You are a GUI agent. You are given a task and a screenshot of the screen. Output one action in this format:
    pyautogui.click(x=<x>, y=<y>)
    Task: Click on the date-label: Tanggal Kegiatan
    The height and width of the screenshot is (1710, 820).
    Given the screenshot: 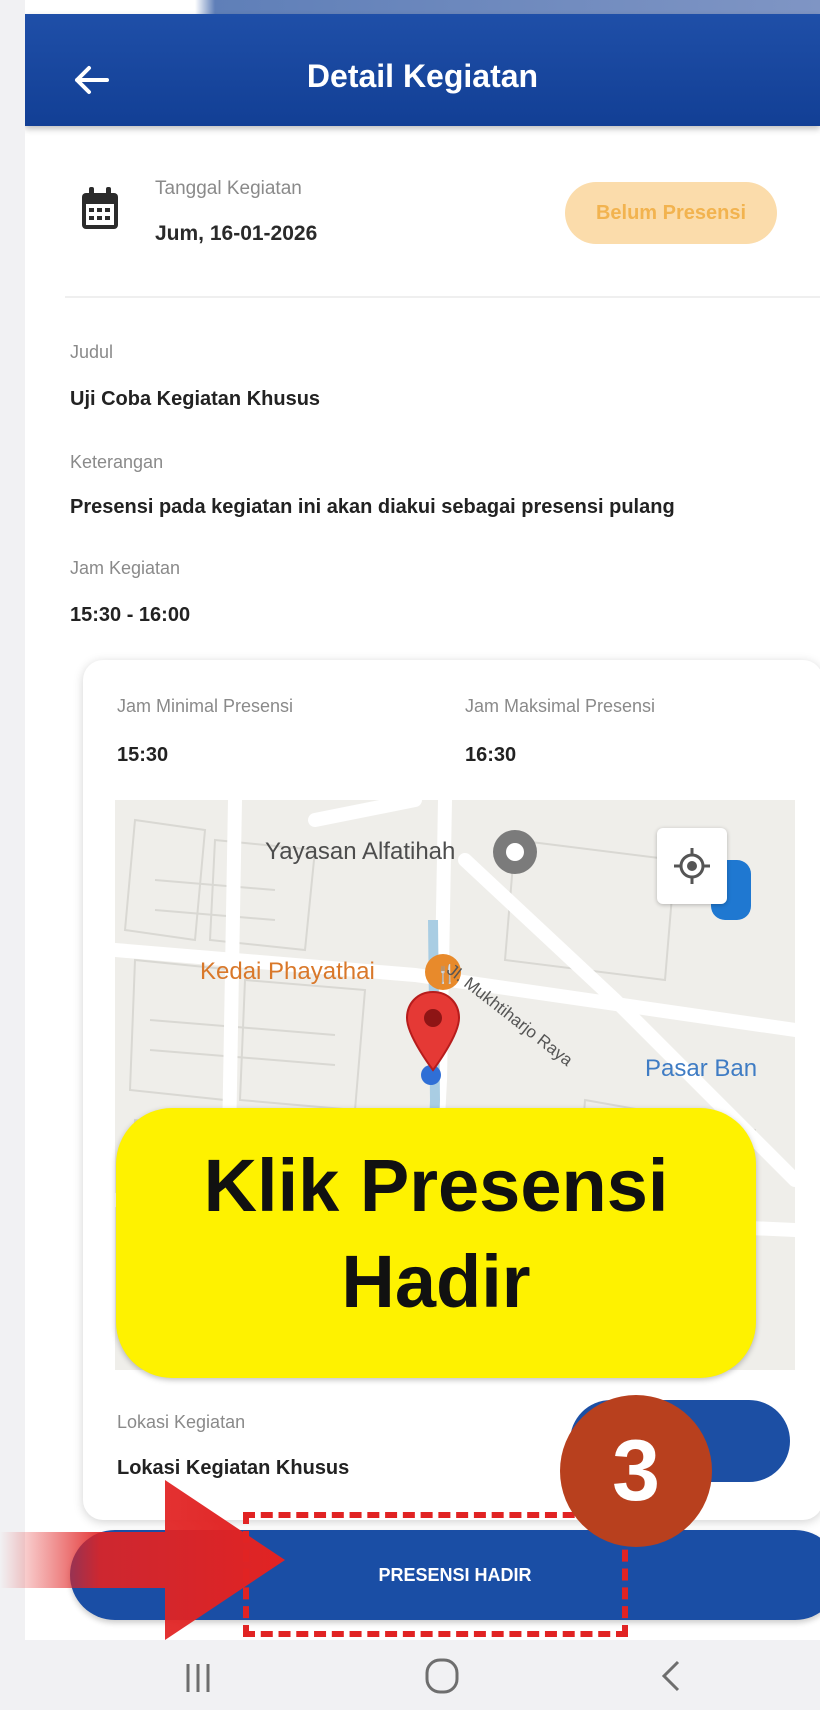 What is the action you would take?
    pyautogui.click(x=228, y=188)
    